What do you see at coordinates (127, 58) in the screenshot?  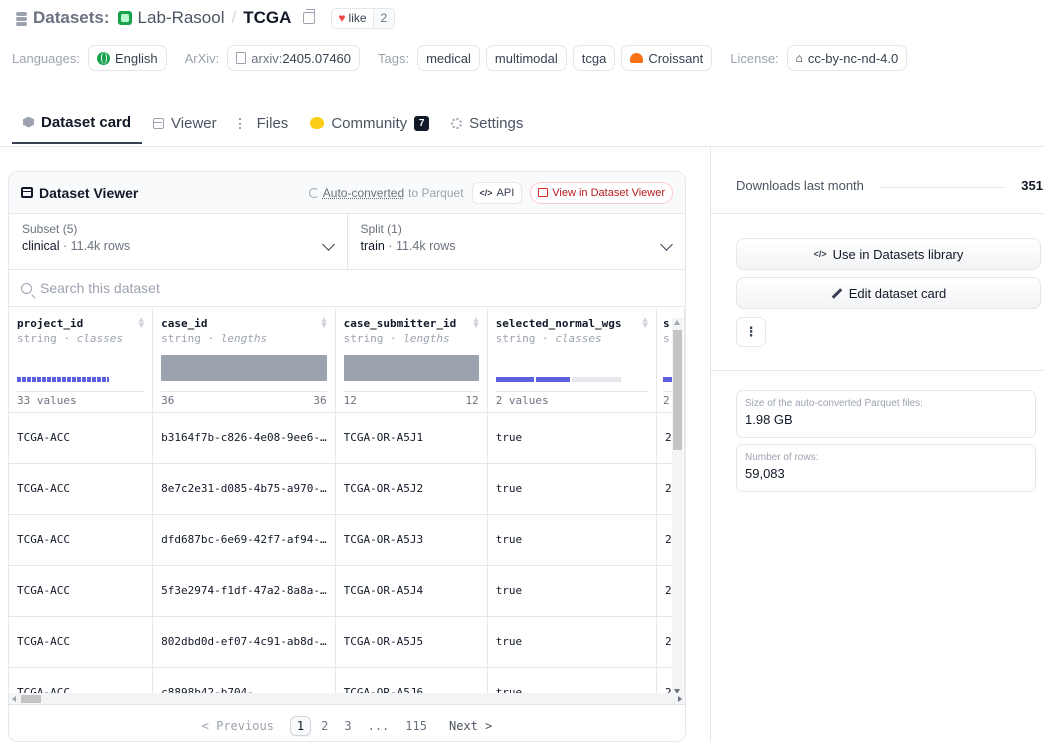 I see `language-chip: English` at bounding box center [127, 58].